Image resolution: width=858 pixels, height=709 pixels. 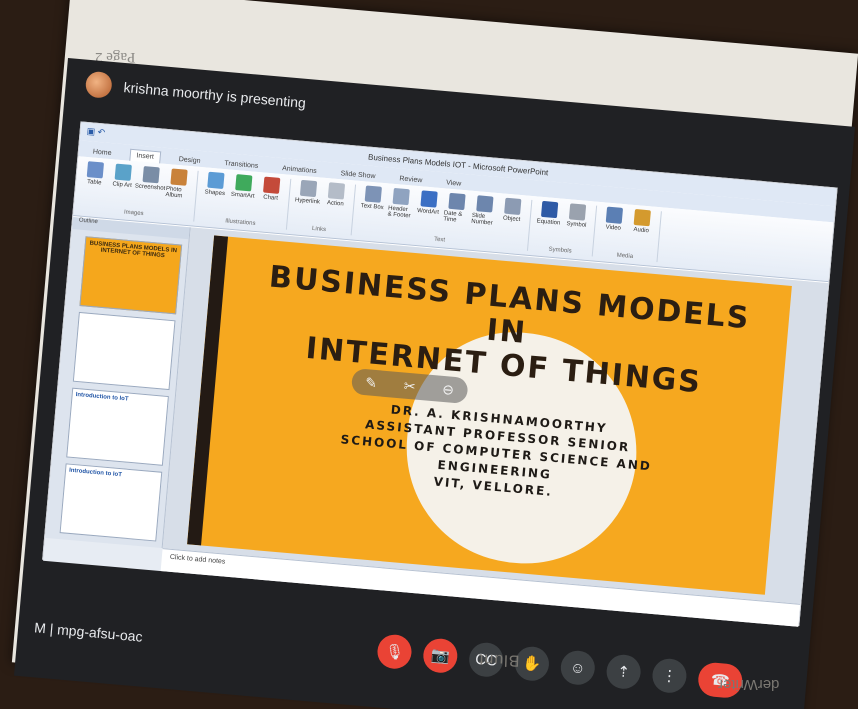 I want to click on text-box-button: Text Box, so click(x=372, y=201).